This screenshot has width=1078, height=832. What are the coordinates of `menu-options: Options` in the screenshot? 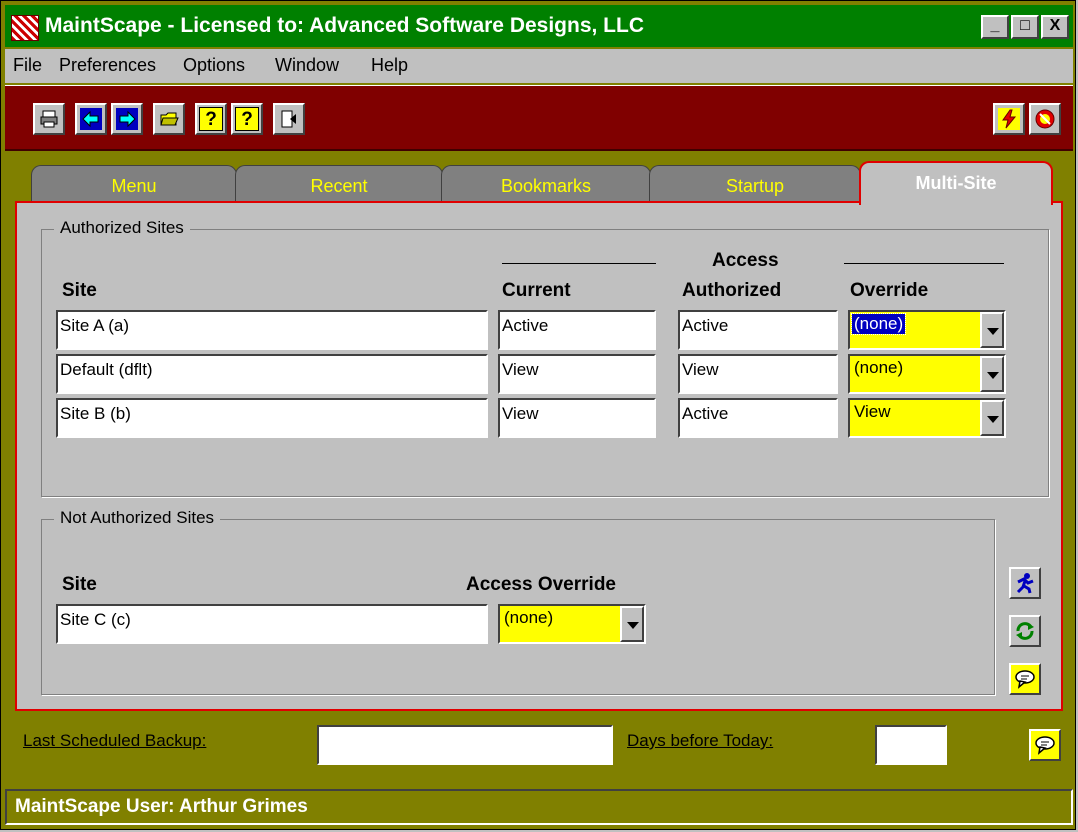 It's located at (214, 65).